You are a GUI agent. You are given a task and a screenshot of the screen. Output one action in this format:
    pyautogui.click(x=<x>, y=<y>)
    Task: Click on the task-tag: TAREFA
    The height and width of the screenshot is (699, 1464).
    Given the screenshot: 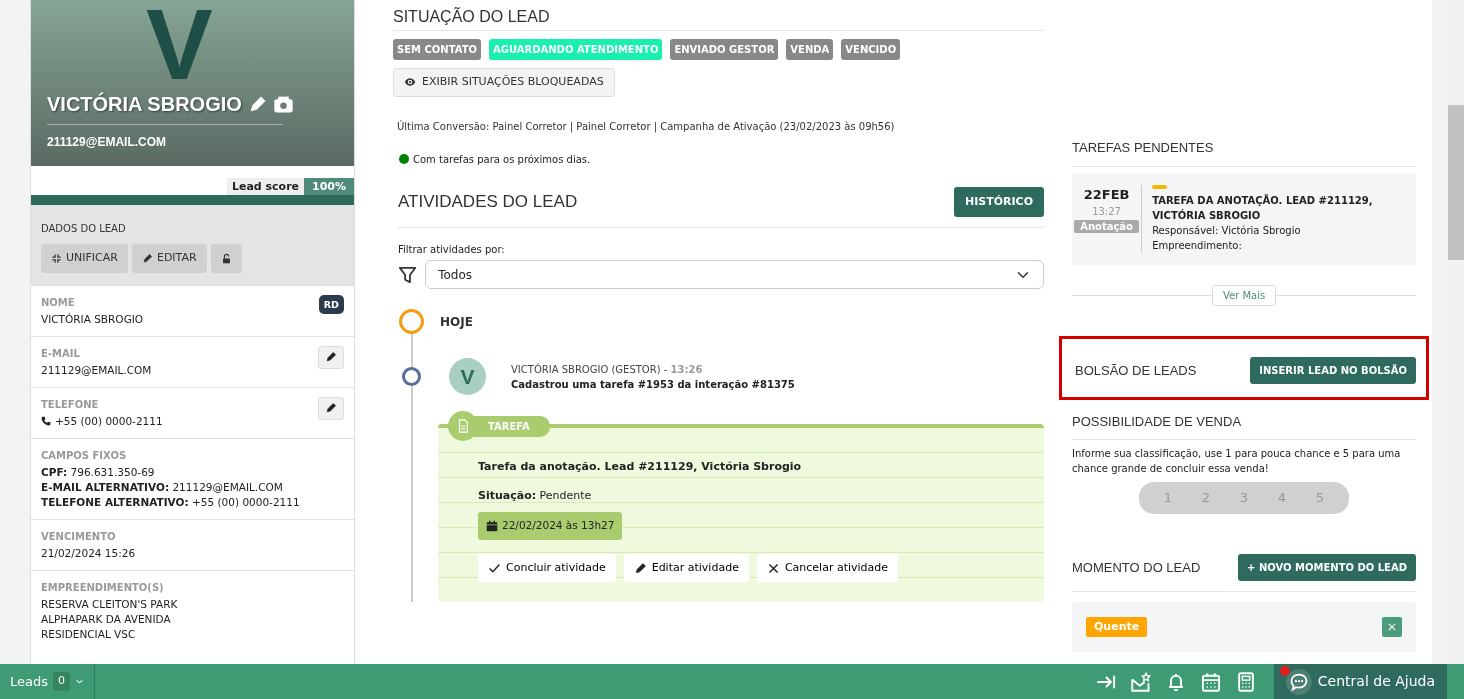 What is the action you would take?
    pyautogui.click(x=511, y=426)
    